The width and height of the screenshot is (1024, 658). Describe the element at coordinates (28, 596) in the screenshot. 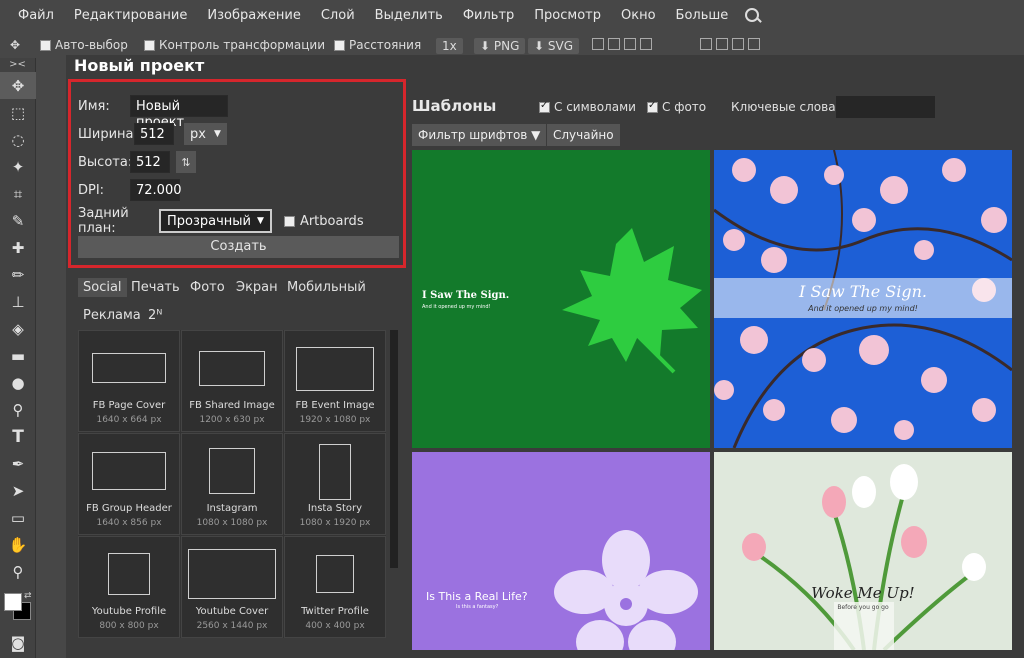

I see `swap-colors-icon: ⇄` at that location.